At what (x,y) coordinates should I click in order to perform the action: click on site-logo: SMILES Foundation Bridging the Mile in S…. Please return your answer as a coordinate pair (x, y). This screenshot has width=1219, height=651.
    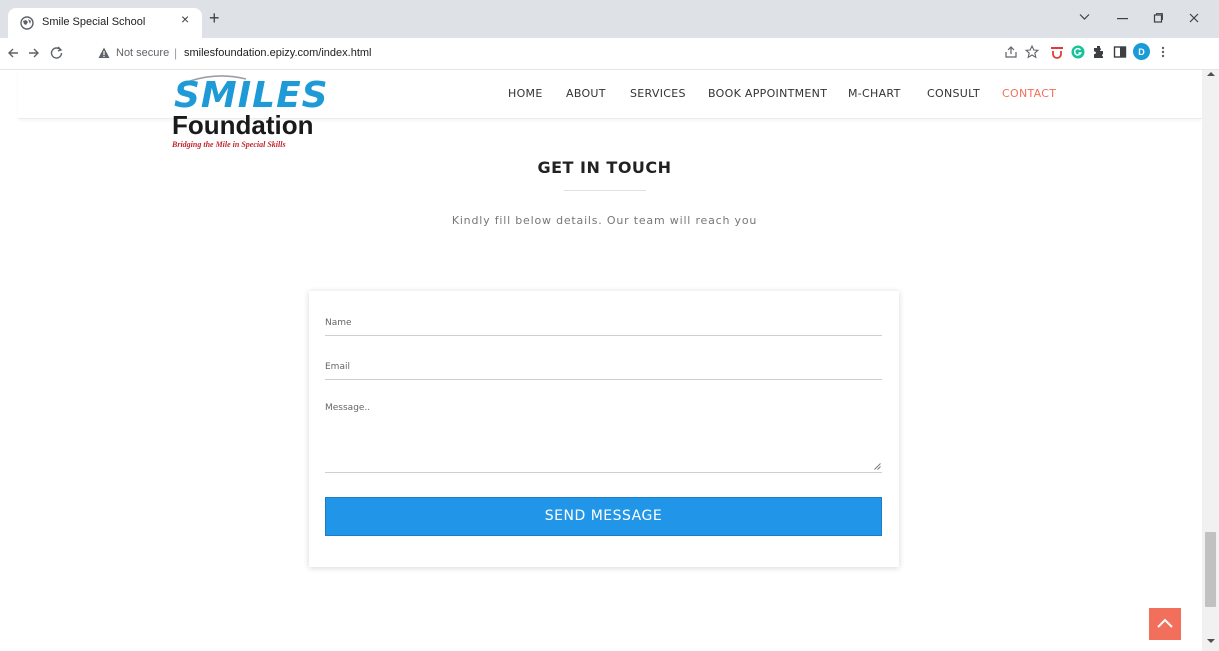
    Looking at the image, I should click on (249, 112).